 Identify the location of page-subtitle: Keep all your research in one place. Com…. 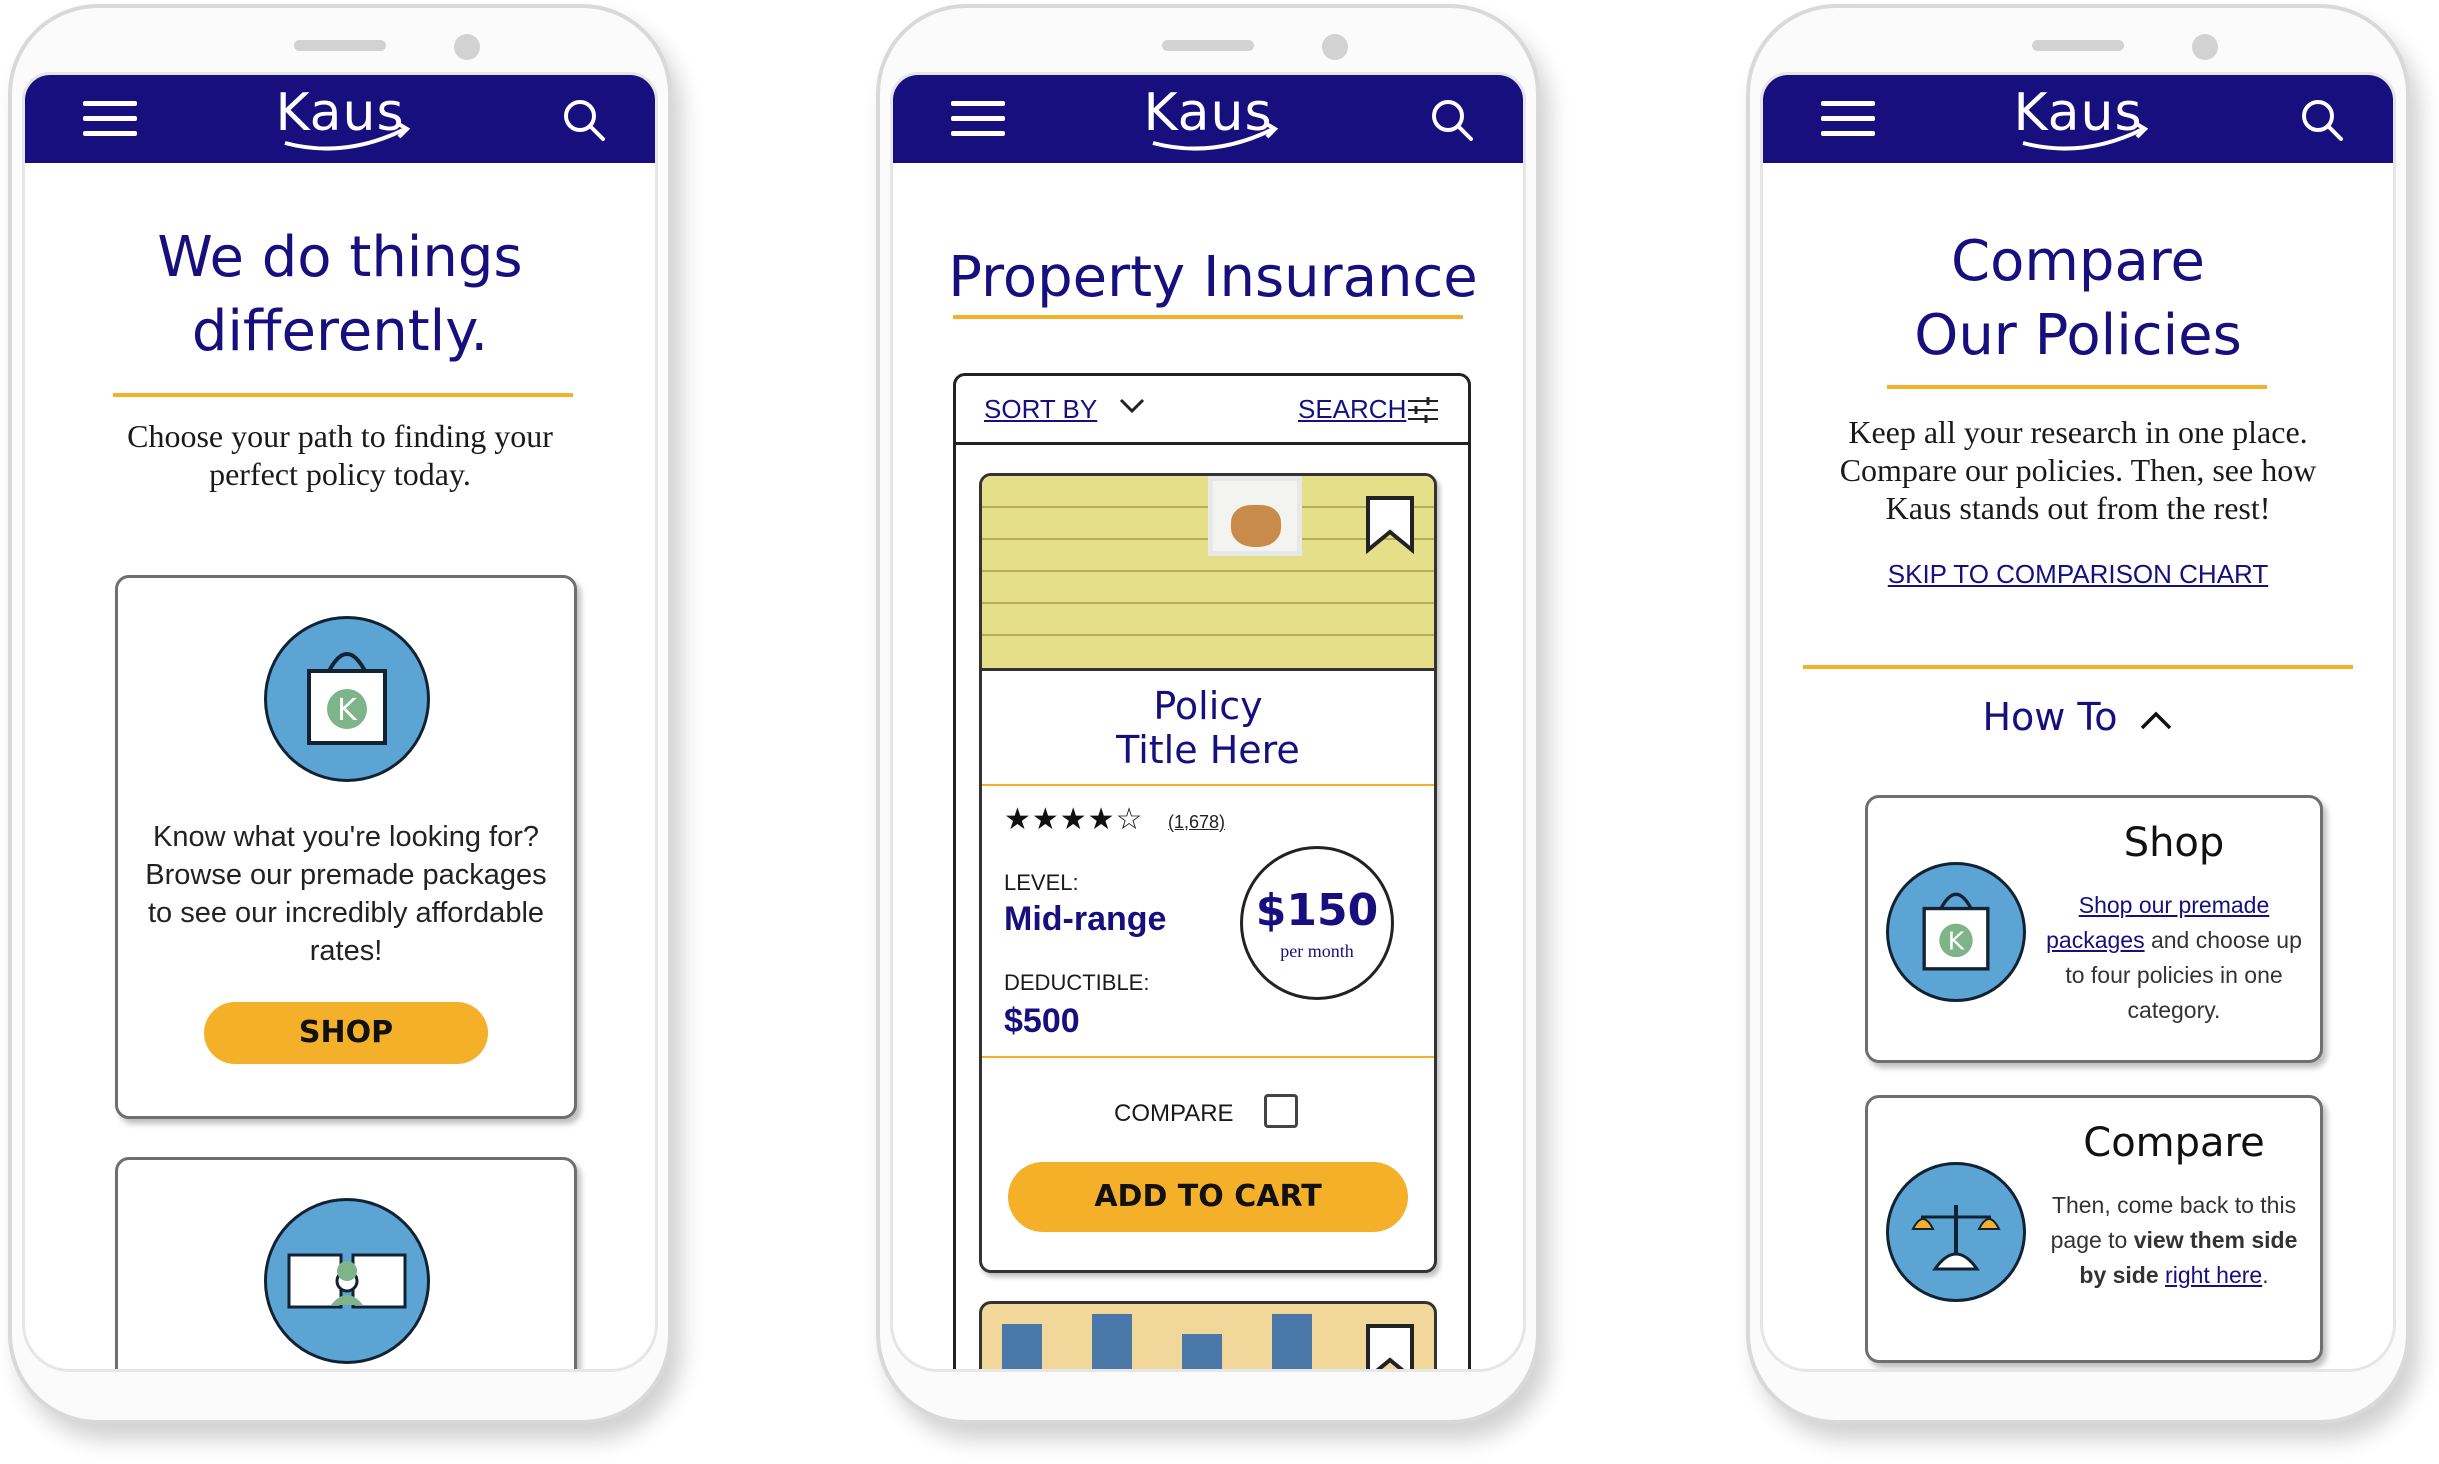
(2078, 470).